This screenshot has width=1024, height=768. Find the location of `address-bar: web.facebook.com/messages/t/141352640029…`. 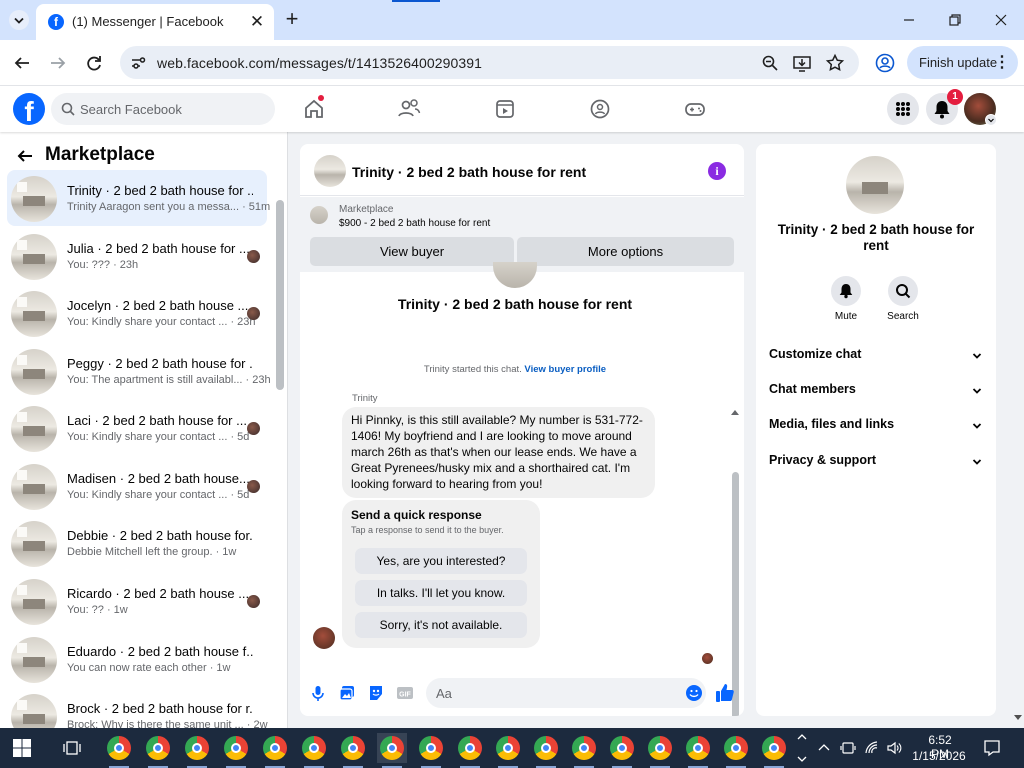

address-bar: web.facebook.com/messages/t/141352640029… is located at coordinates (489, 62).